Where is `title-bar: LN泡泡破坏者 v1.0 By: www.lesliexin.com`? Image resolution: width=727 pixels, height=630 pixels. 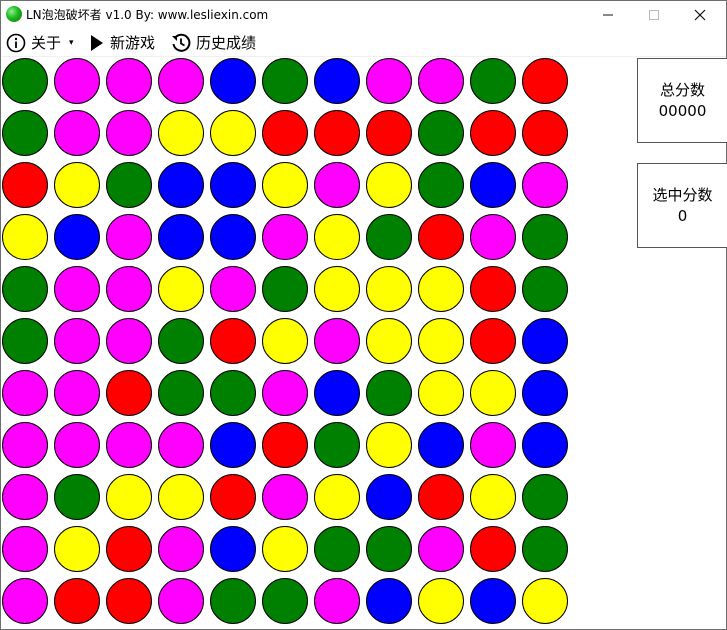 title-bar: LN泡泡破坏者 v1.0 By: www.lesliexin.com is located at coordinates (363, 15).